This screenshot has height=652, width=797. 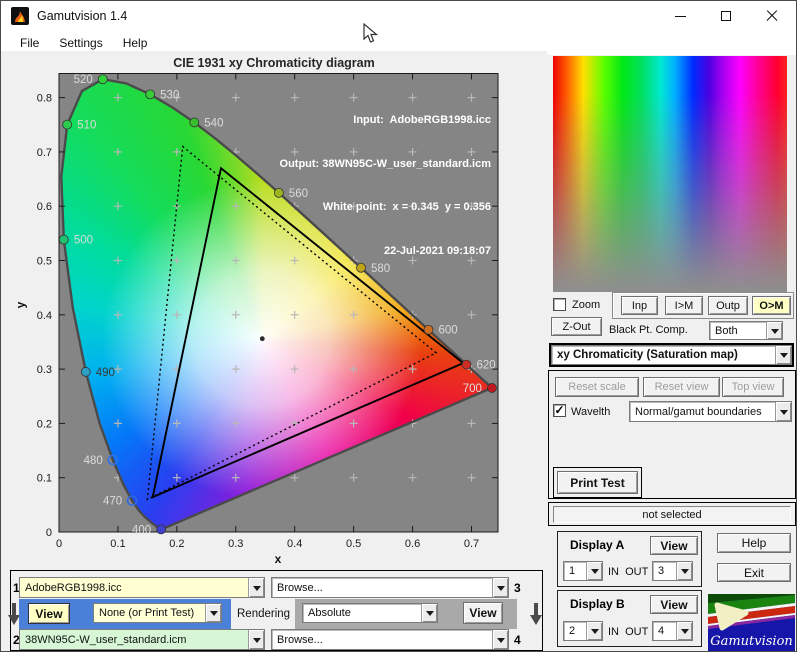 I want to click on wavelength-label-490: 490, so click(x=105, y=373).